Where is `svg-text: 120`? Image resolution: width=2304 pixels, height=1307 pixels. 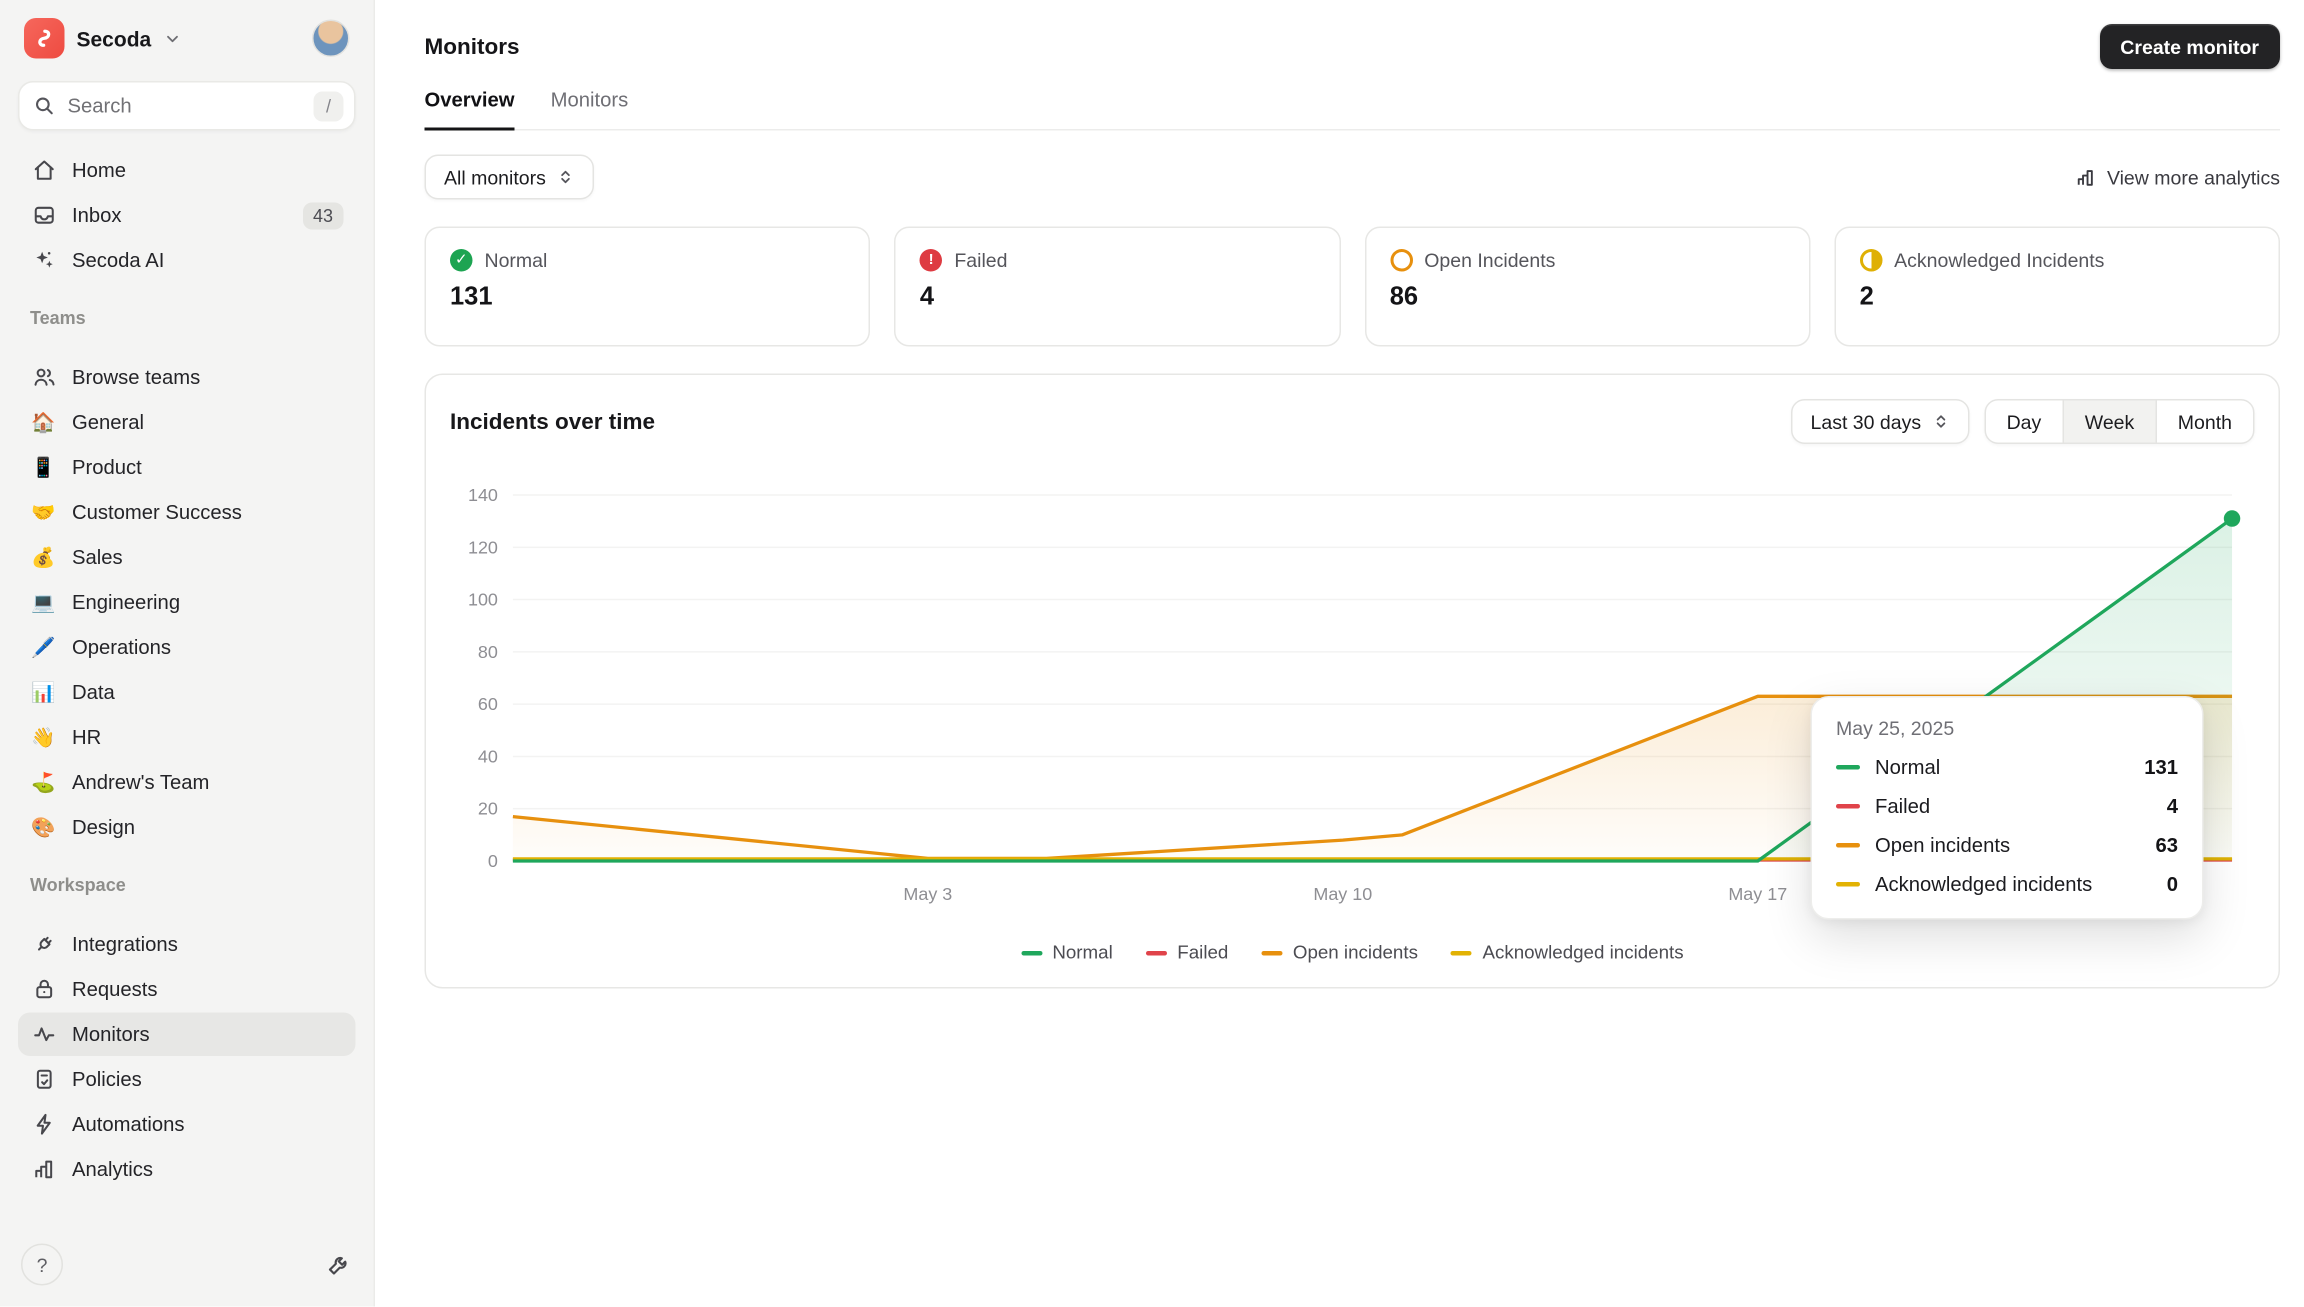 svg-text: 120 is located at coordinates (483, 547).